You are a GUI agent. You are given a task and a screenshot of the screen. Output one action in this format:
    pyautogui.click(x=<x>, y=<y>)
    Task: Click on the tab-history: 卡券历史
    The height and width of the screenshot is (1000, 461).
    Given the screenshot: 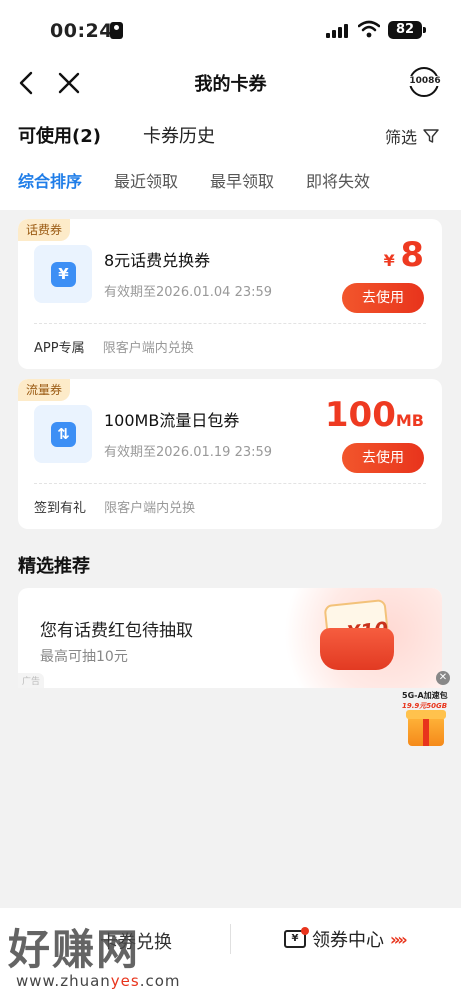 What is the action you would take?
    pyautogui.click(x=179, y=135)
    